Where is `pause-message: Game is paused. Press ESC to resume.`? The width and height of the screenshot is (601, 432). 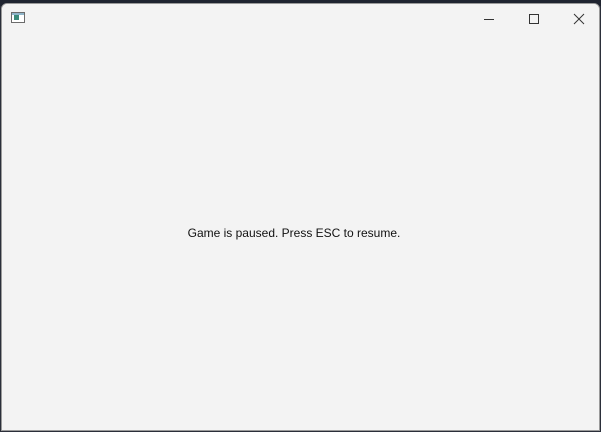
pause-message: Game is paused. Press ESC to resume. is located at coordinates (294, 233).